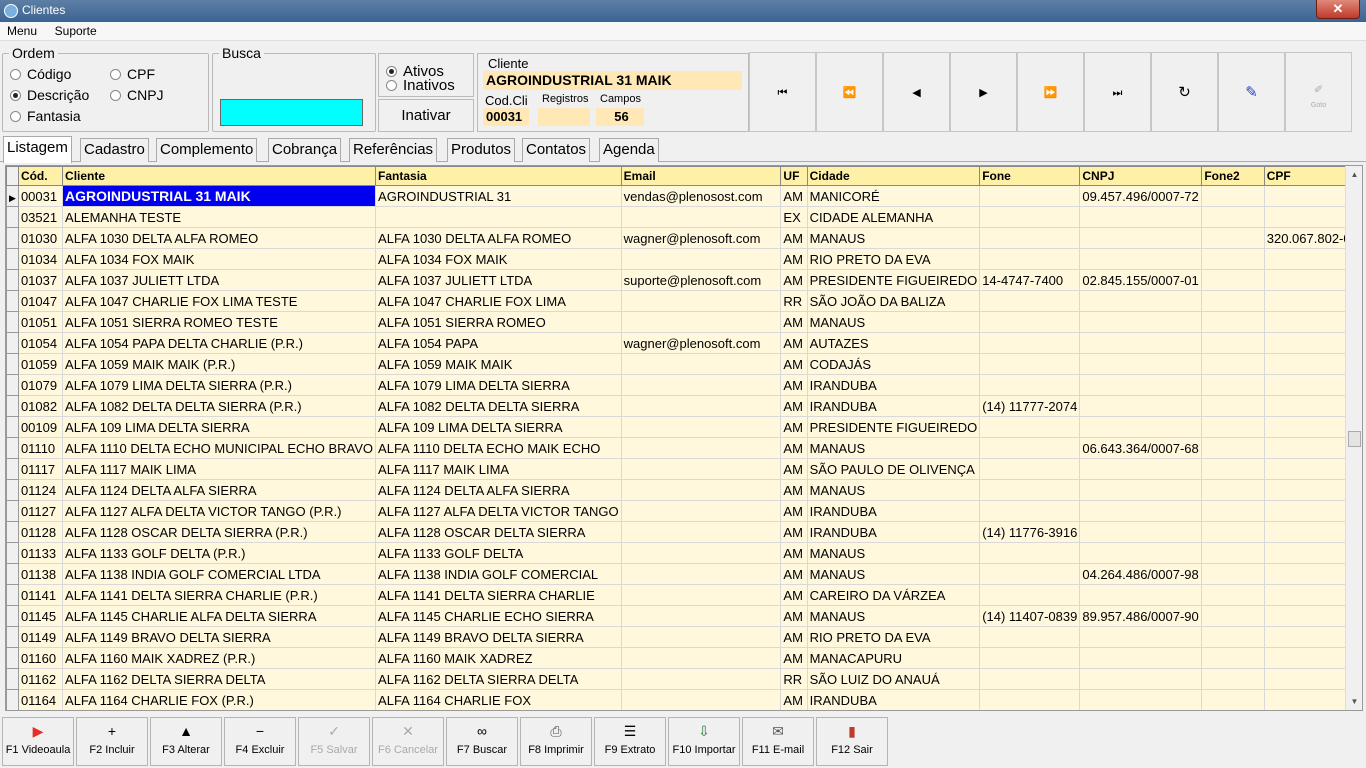 The image size is (1366, 768). What do you see at coordinates (219, 616) in the screenshot?
I see `table-cell: ALFA 1145 CHARLIE ALFA DELTA SIERRA` at bounding box center [219, 616].